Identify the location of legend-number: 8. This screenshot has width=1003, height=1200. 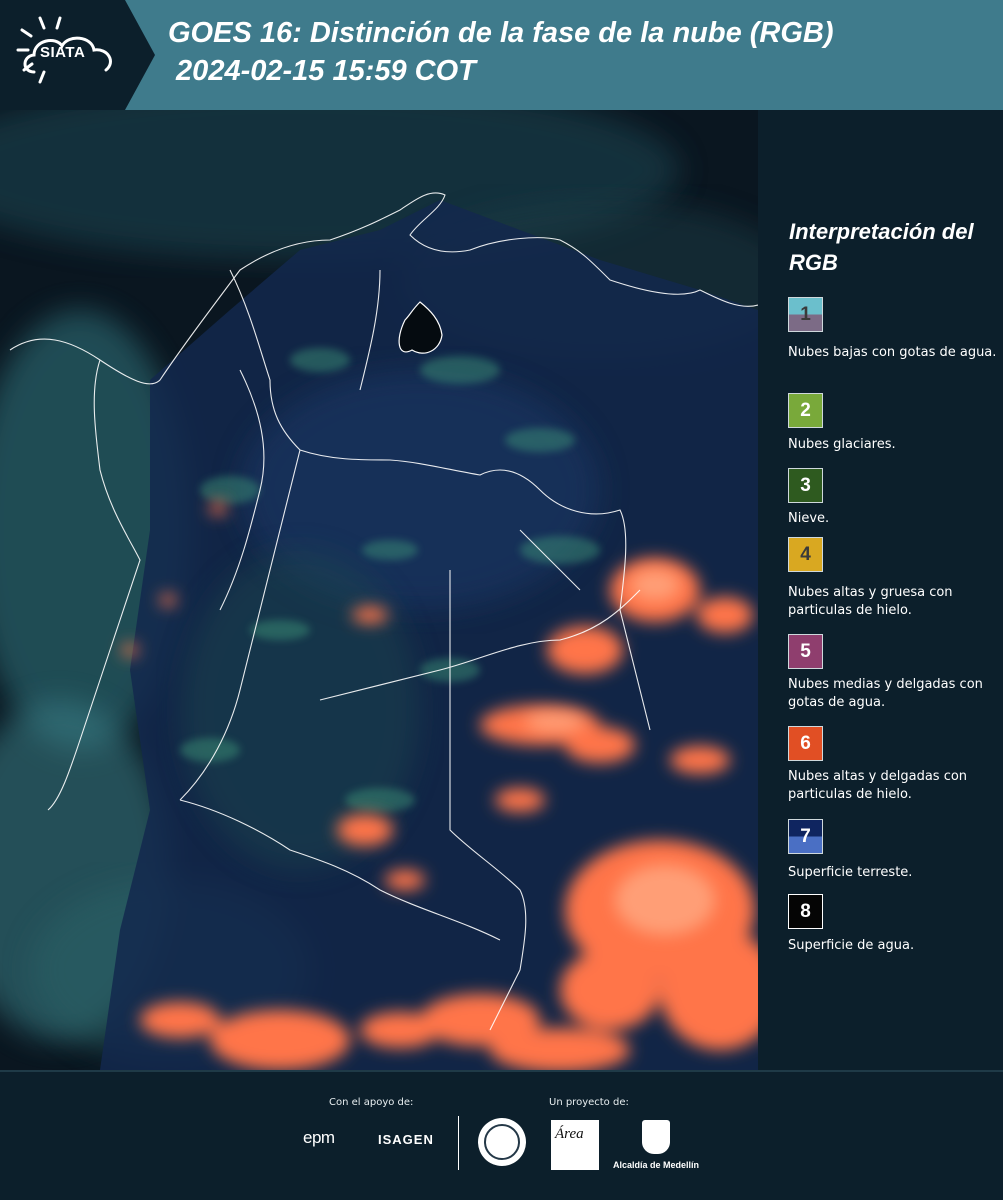
(805, 911).